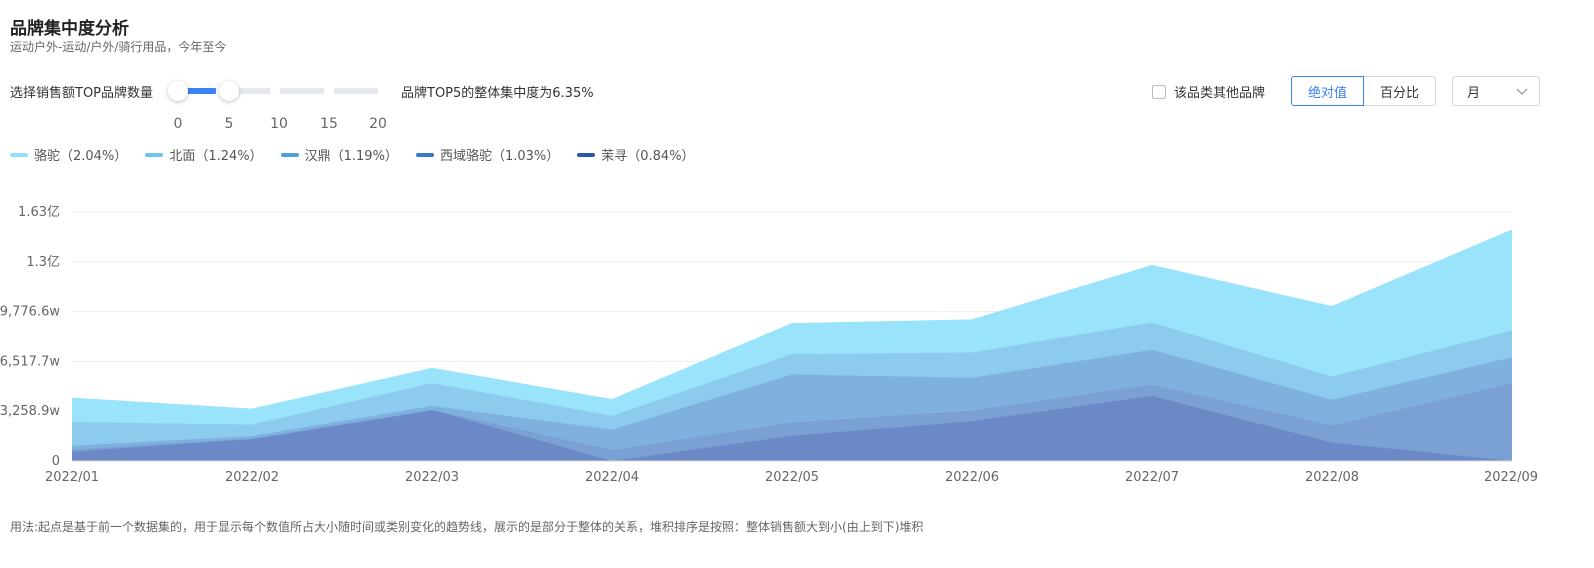 This screenshot has width=1594, height=568. What do you see at coordinates (30, 361) in the screenshot?
I see `y-tick-label: 6,517.7w` at bounding box center [30, 361].